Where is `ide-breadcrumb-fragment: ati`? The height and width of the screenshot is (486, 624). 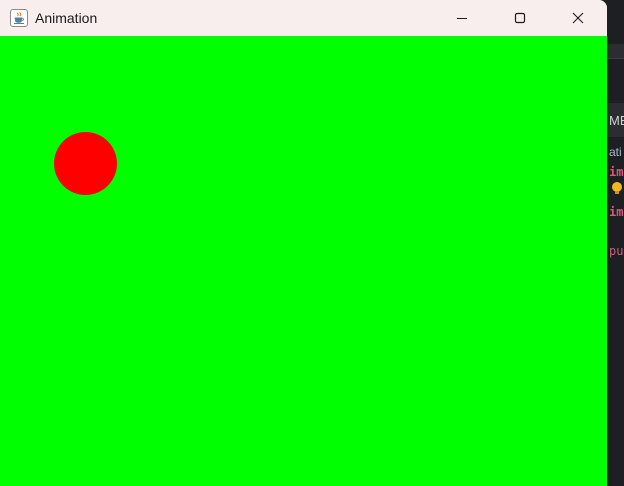
ide-breadcrumb-fragment: ati is located at coordinates (615, 152).